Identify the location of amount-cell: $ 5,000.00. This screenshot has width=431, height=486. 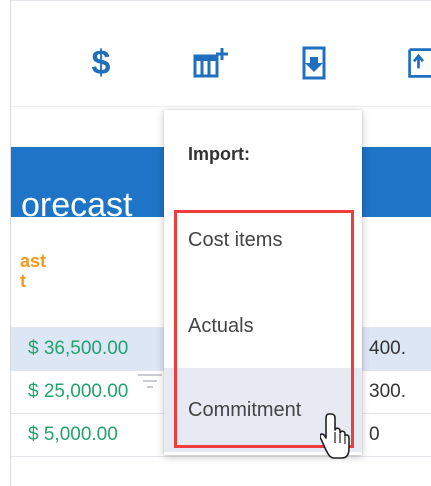
(73, 434).